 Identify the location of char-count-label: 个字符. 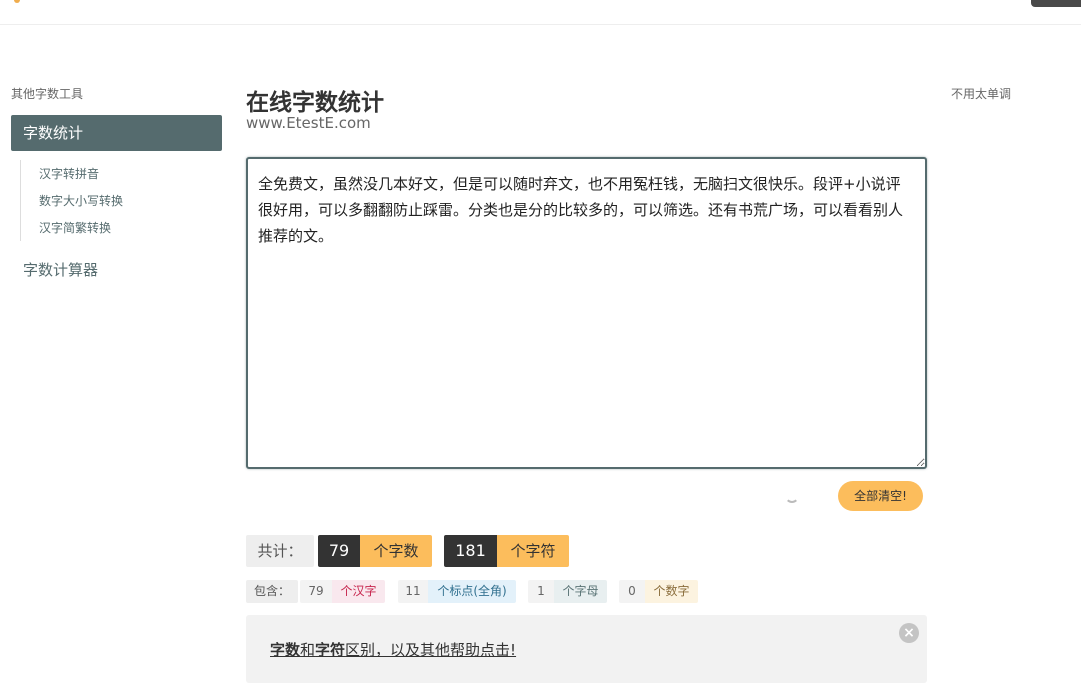
(533, 551).